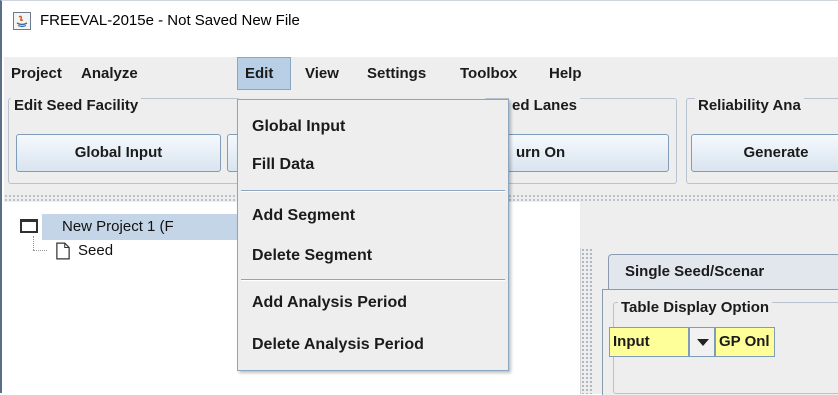 The image size is (838, 395). I want to click on turn-on-button: urn On, so click(577, 153).